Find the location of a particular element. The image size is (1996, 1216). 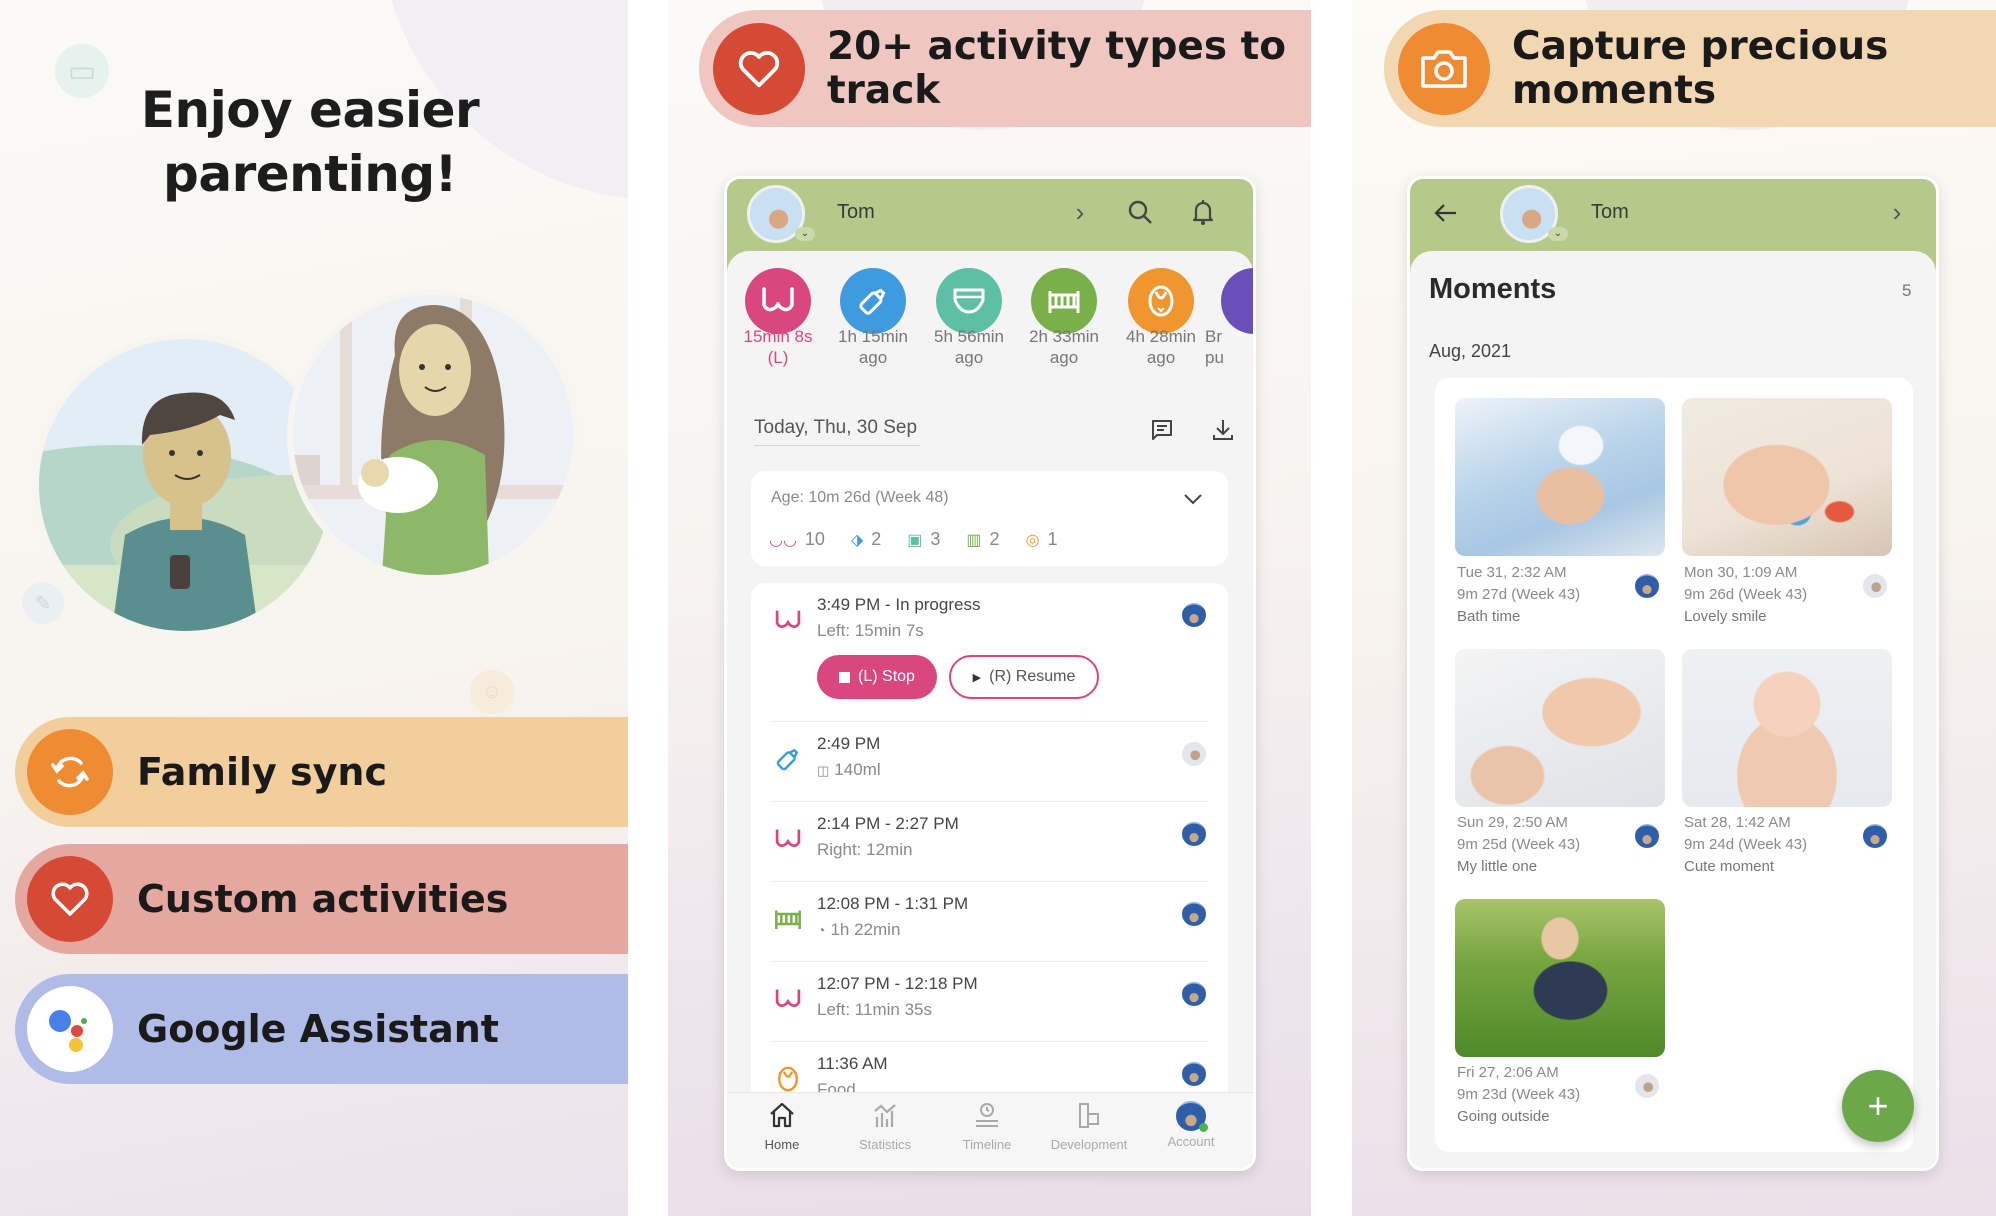

back-arrow-icon is located at coordinates (1446, 213).